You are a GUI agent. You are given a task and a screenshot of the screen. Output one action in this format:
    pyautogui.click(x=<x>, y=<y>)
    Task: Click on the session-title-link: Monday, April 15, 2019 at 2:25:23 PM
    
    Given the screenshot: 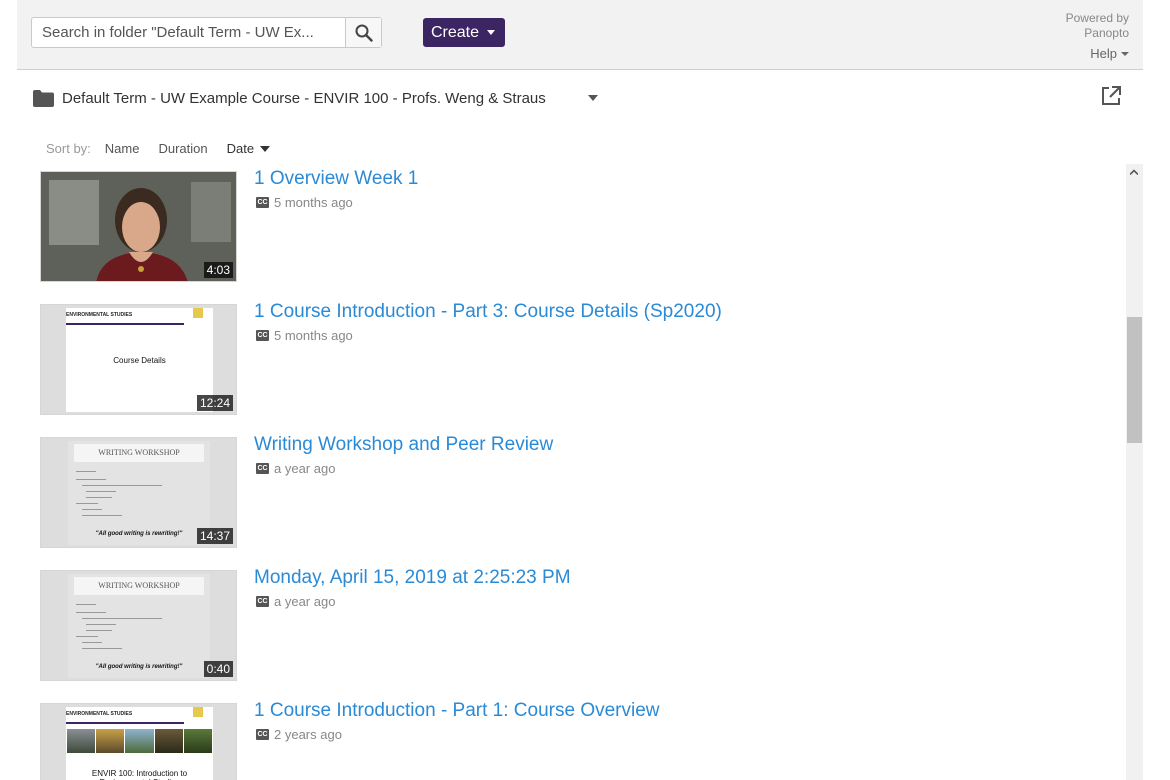 What is the action you would take?
    pyautogui.click(x=412, y=578)
    